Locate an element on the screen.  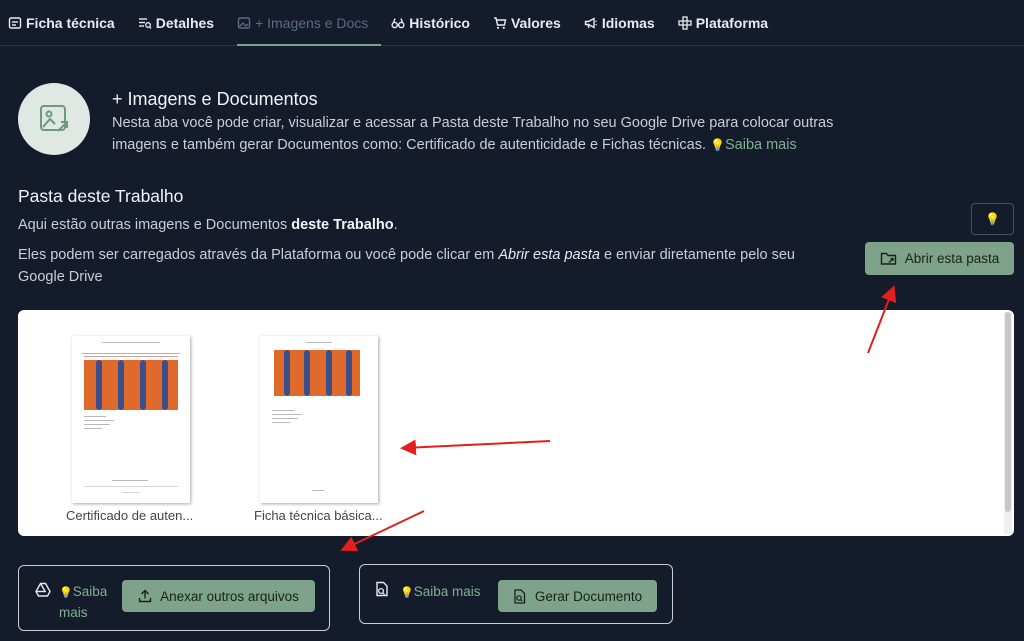
image-docs-illustration is located at coordinates (54, 119).